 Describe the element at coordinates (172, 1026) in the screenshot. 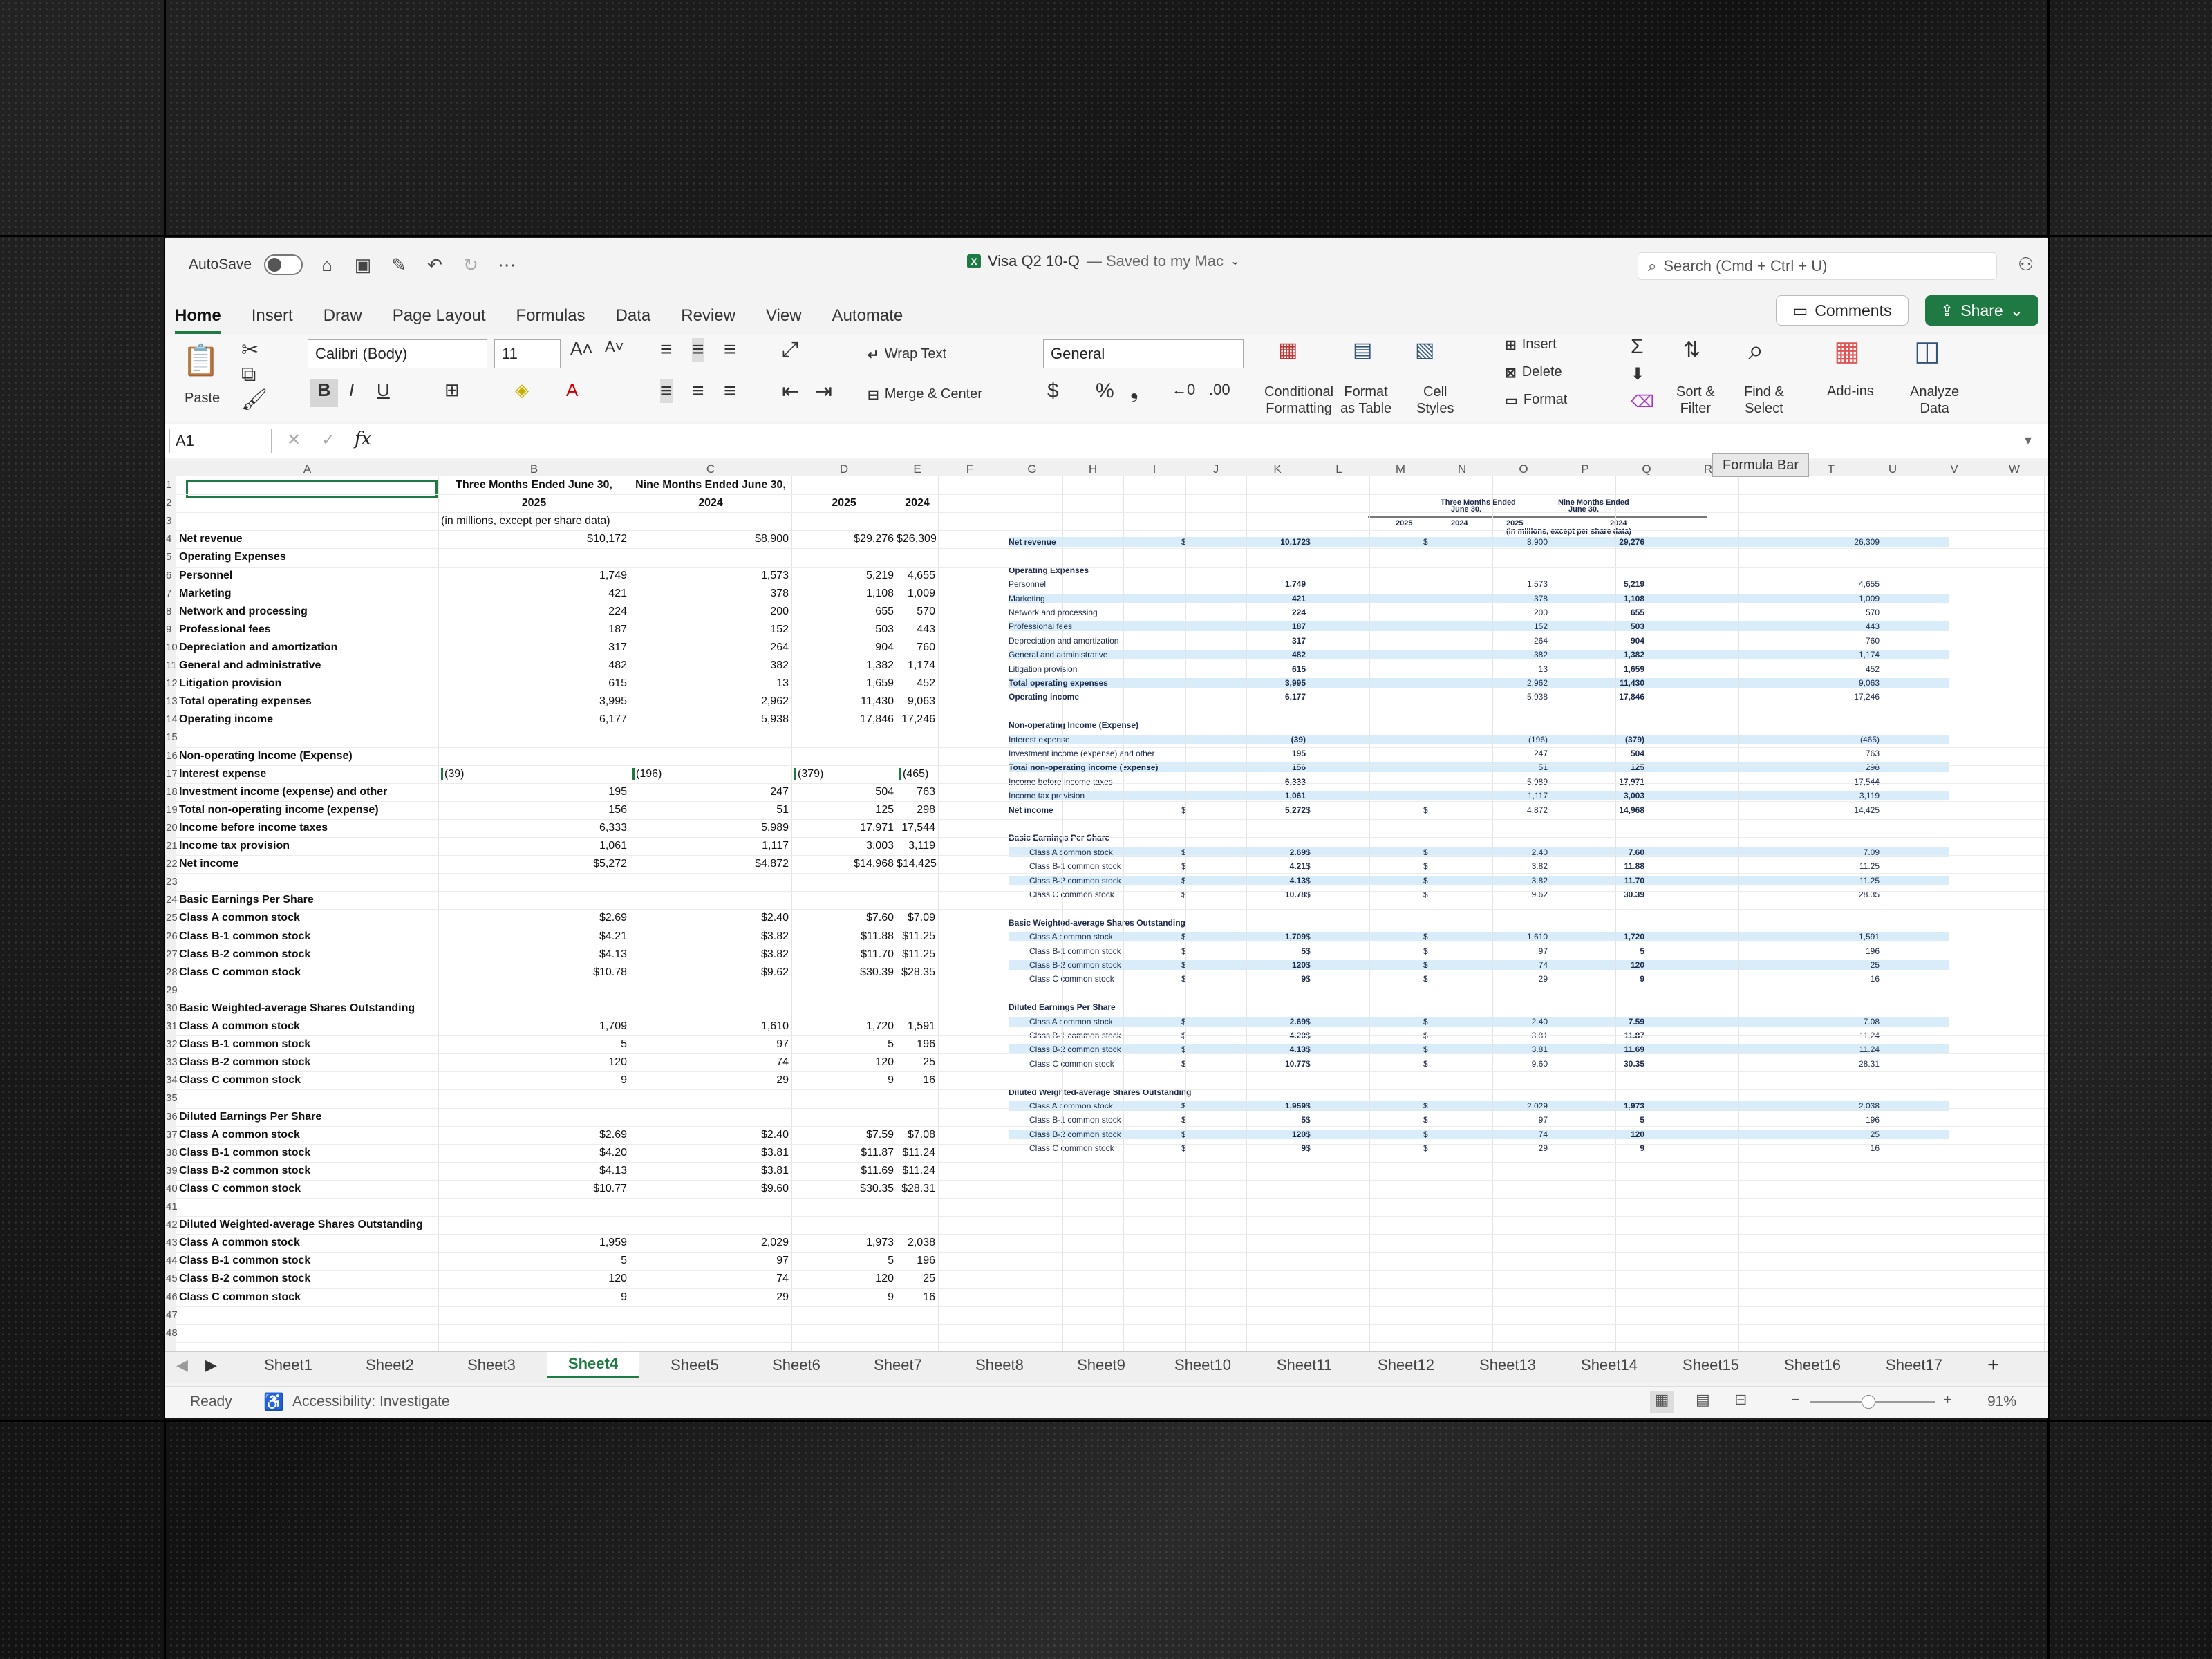

I see `row-header-31: 31` at that location.